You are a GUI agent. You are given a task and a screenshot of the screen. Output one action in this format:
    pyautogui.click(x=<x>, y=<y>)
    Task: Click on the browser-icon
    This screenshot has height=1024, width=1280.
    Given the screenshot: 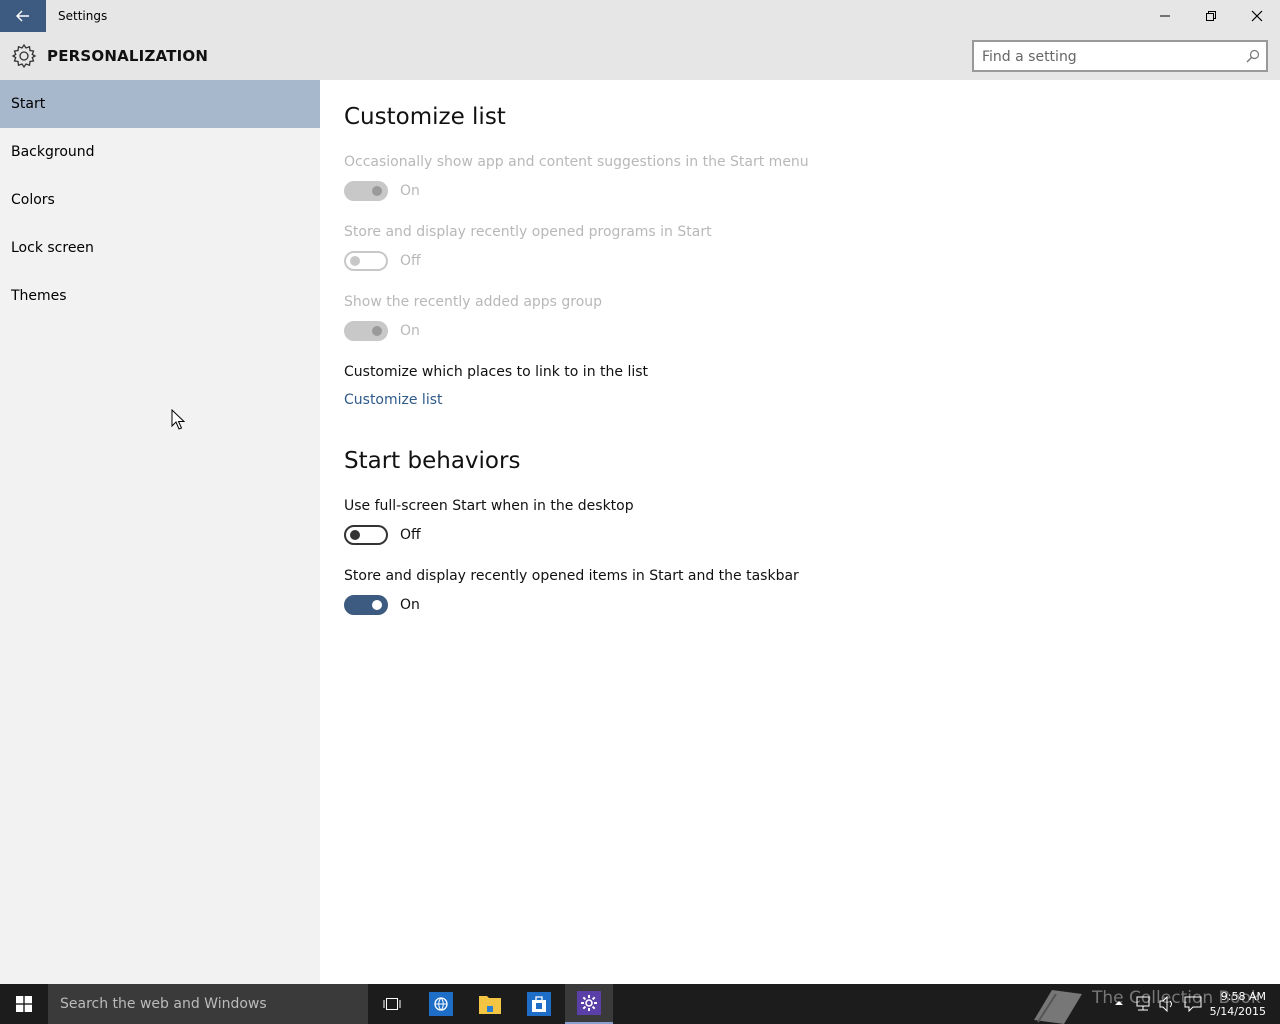 What is the action you would take?
    pyautogui.click(x=441, y=1004)
    